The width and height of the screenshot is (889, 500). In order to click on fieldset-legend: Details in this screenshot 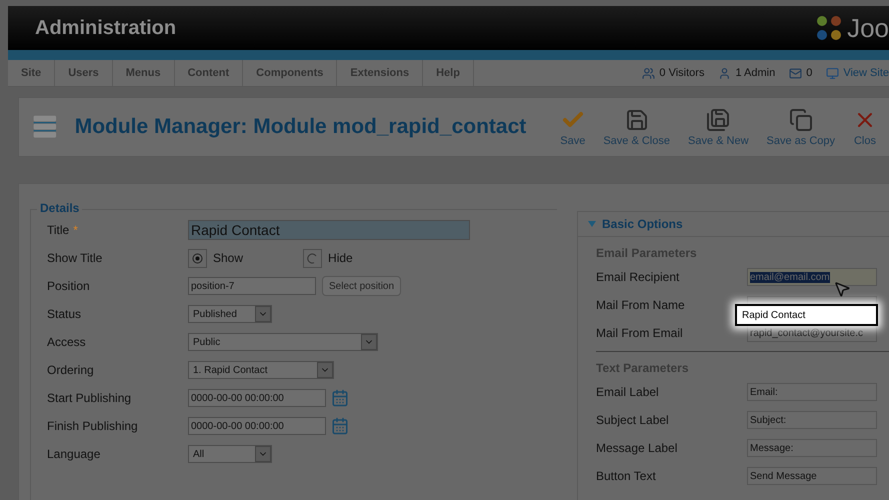, I will do `click(59, 208)`.